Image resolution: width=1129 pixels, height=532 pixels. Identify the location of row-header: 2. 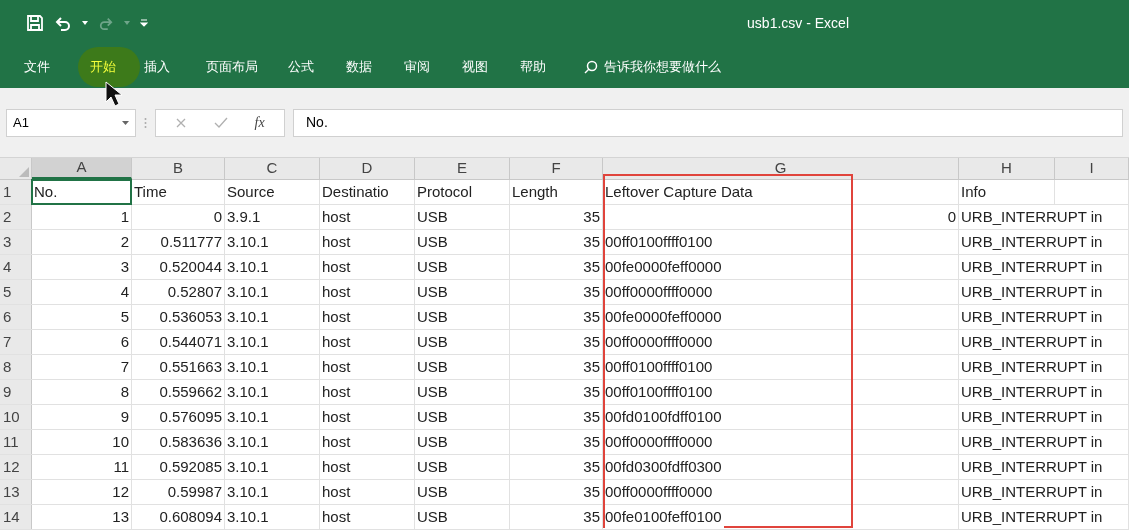
(16, 217).